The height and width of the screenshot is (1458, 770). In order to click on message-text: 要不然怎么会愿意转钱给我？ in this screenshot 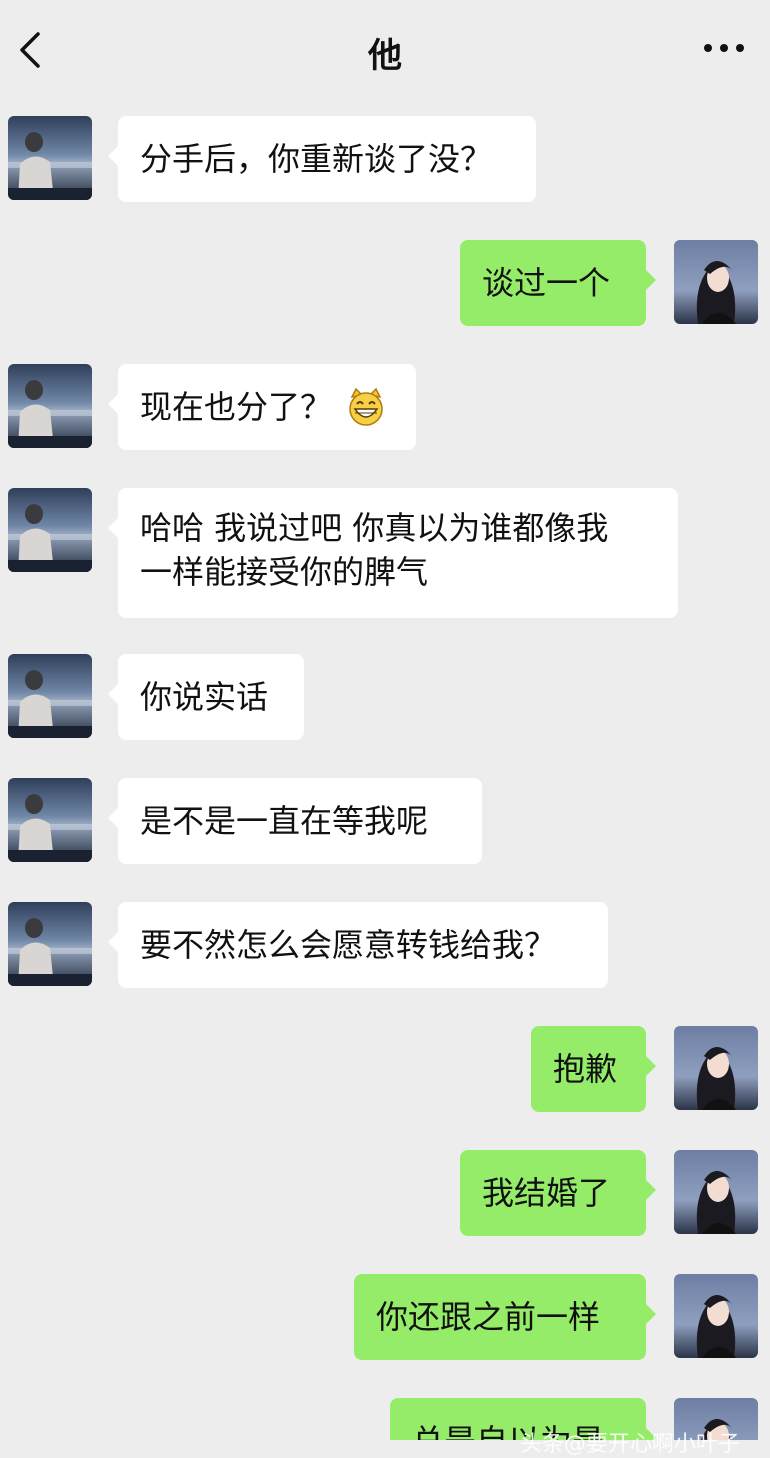, I will do `click(348, 945)`.